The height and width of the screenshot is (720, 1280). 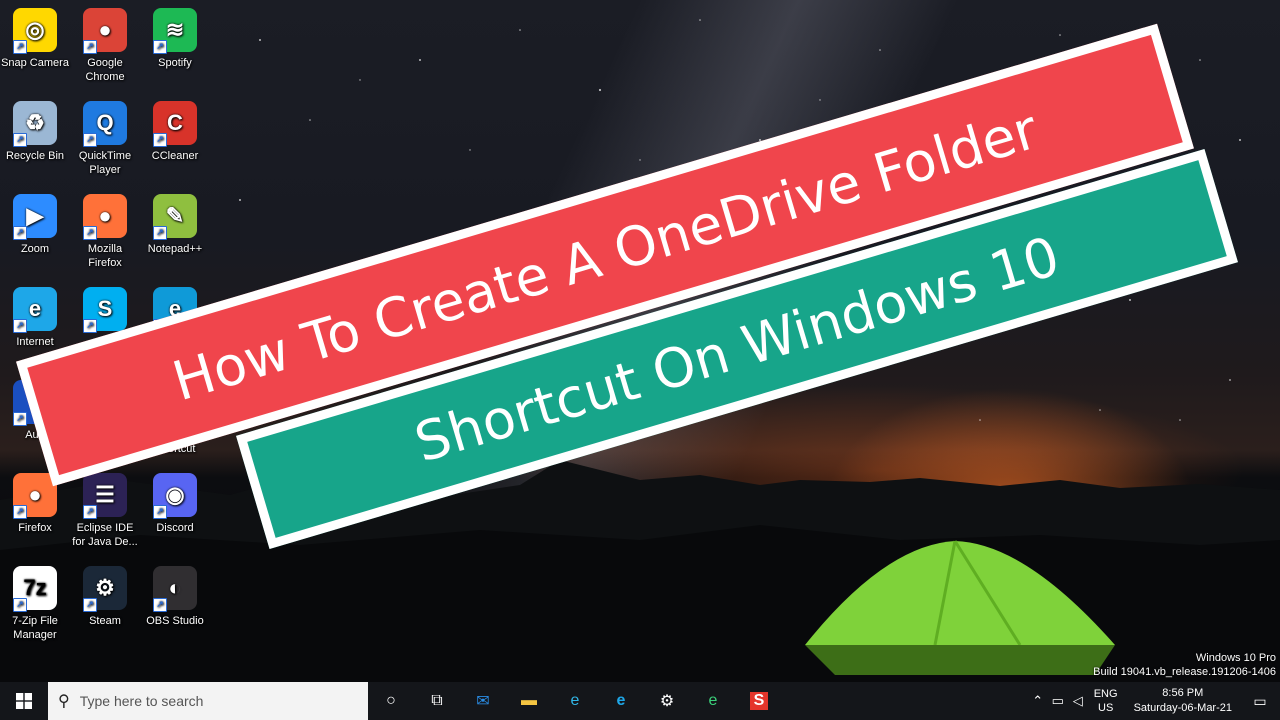 I want to click on desktop-icon: Q ↗ QuickTime Player, so click(x=105, y=139).